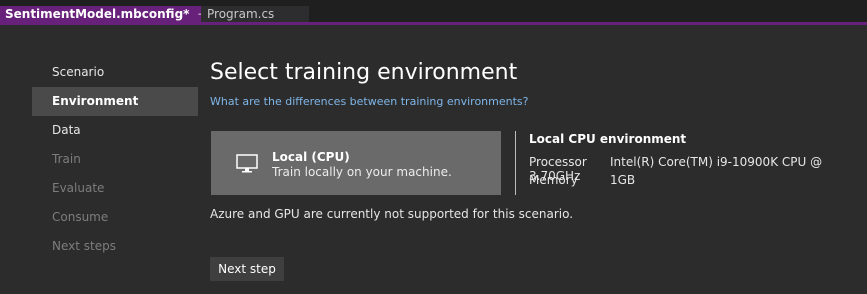 The height and width of the screenshot is (294, 867). I want to click on sidebar-item-evaluate: Evaluate, so click(78, 188).